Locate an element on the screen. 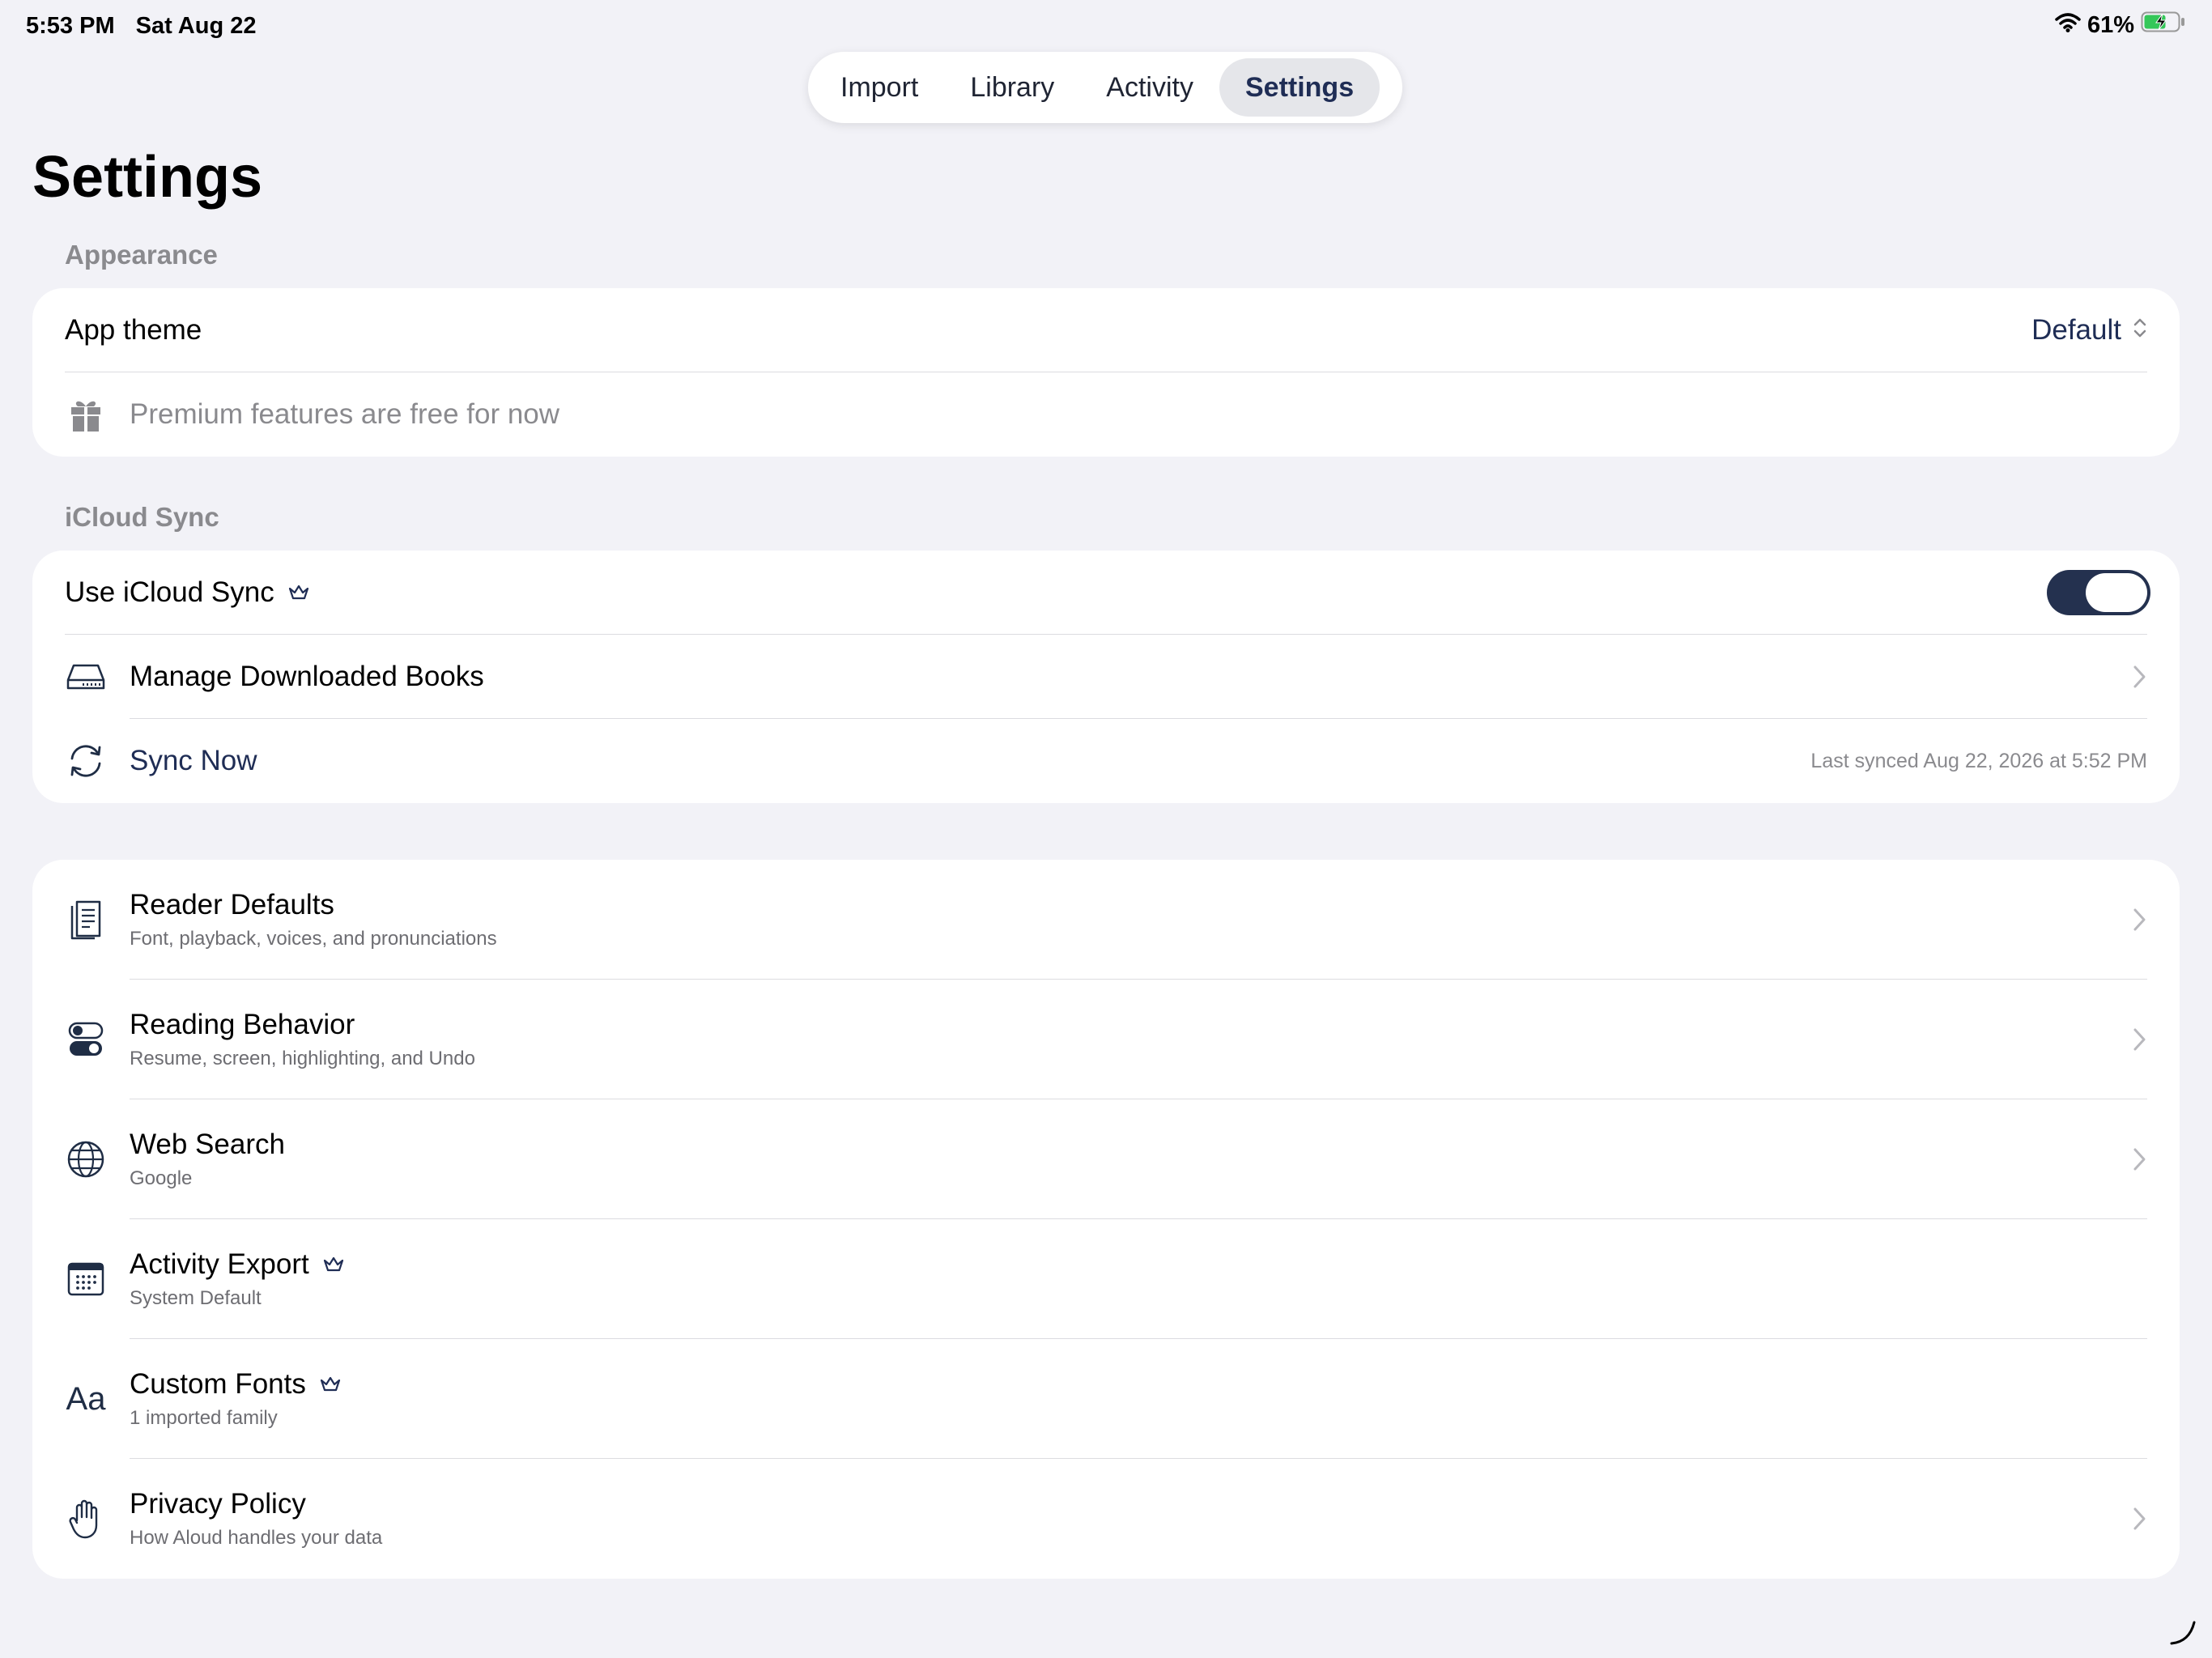 The width and height of the screenshot is (2212, 1658). custom-fonts-text: Custom Fonts 1 imported family is located at coordinates (236, 1399).